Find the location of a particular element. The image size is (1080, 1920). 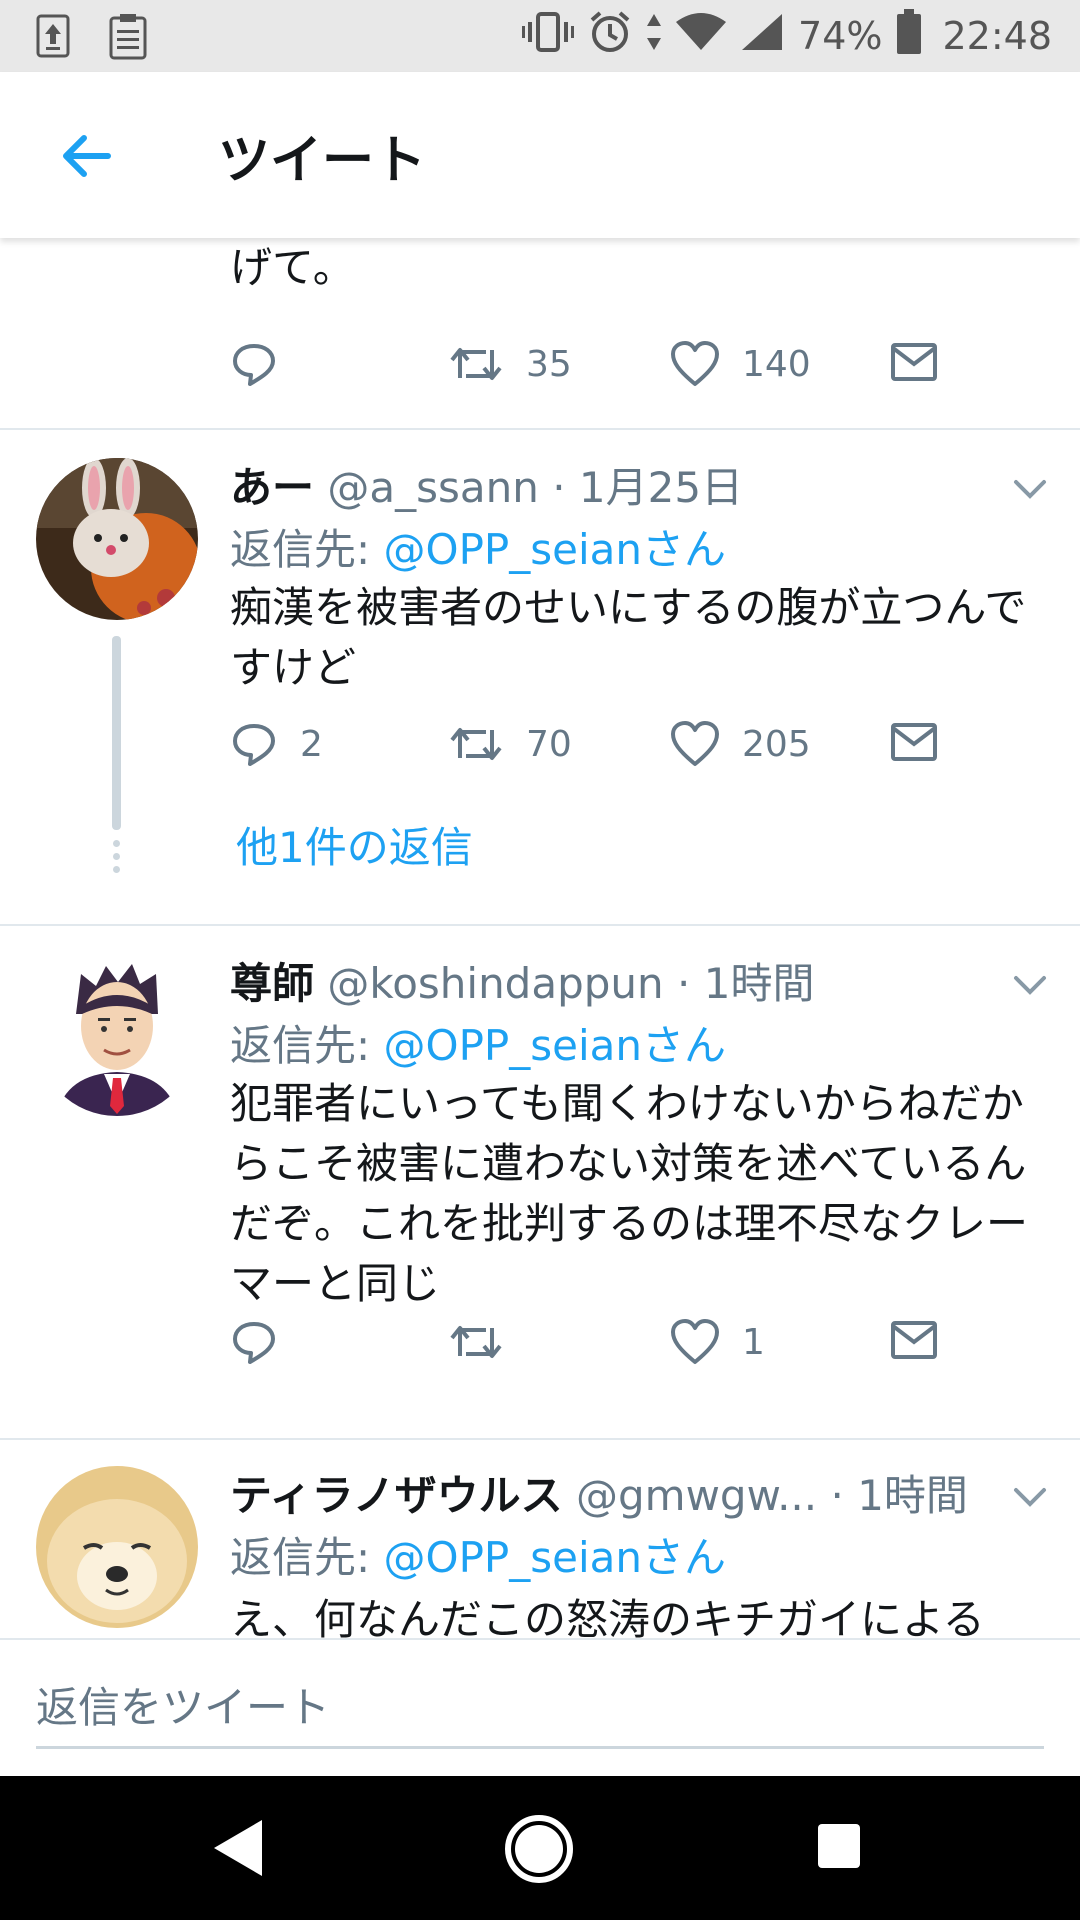

reply-bar: 返信をツイート is located at coordinates (540, 1708).